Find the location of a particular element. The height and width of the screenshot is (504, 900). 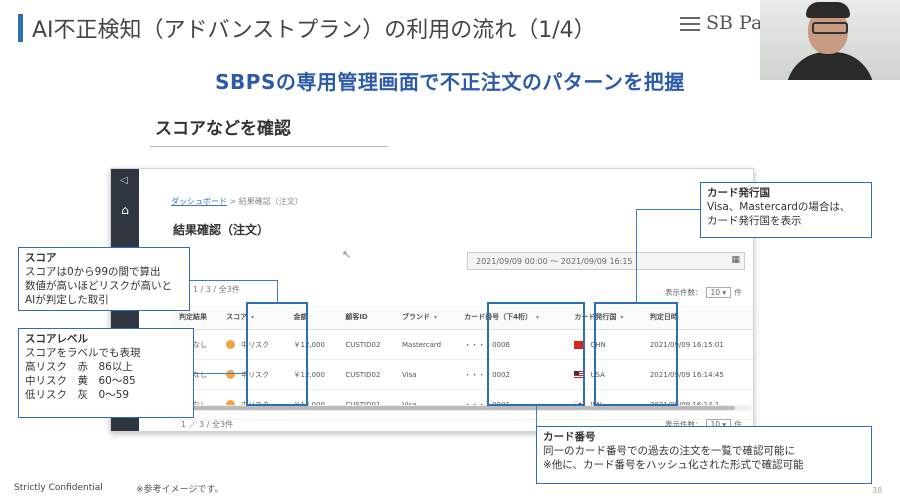

calendar-icon: ▦ is located at coordinates (735, 260).